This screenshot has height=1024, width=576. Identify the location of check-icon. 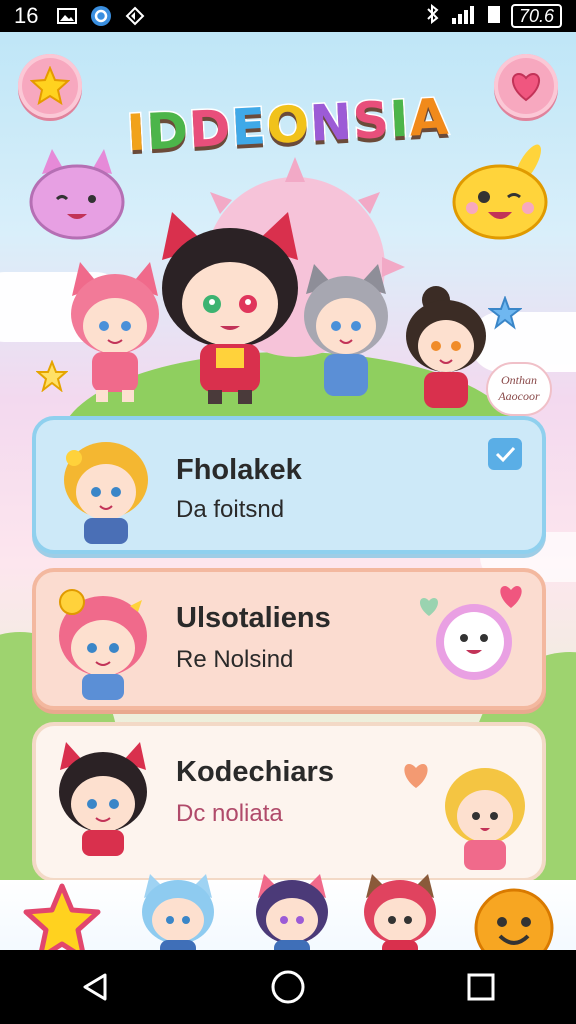
(505, 454).